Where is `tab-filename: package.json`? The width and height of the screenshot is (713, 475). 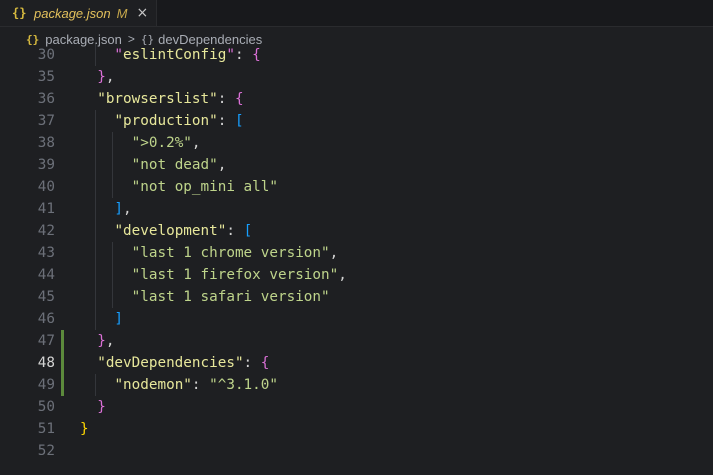
tab-filename: package.json is located at coordinates (72, 13).